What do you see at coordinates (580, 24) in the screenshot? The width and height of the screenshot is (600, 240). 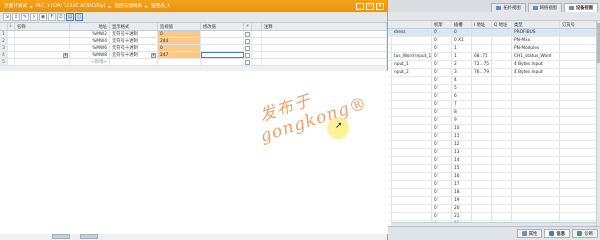 I see `col-order-number: 订货号` at bounding box center [580, 24].